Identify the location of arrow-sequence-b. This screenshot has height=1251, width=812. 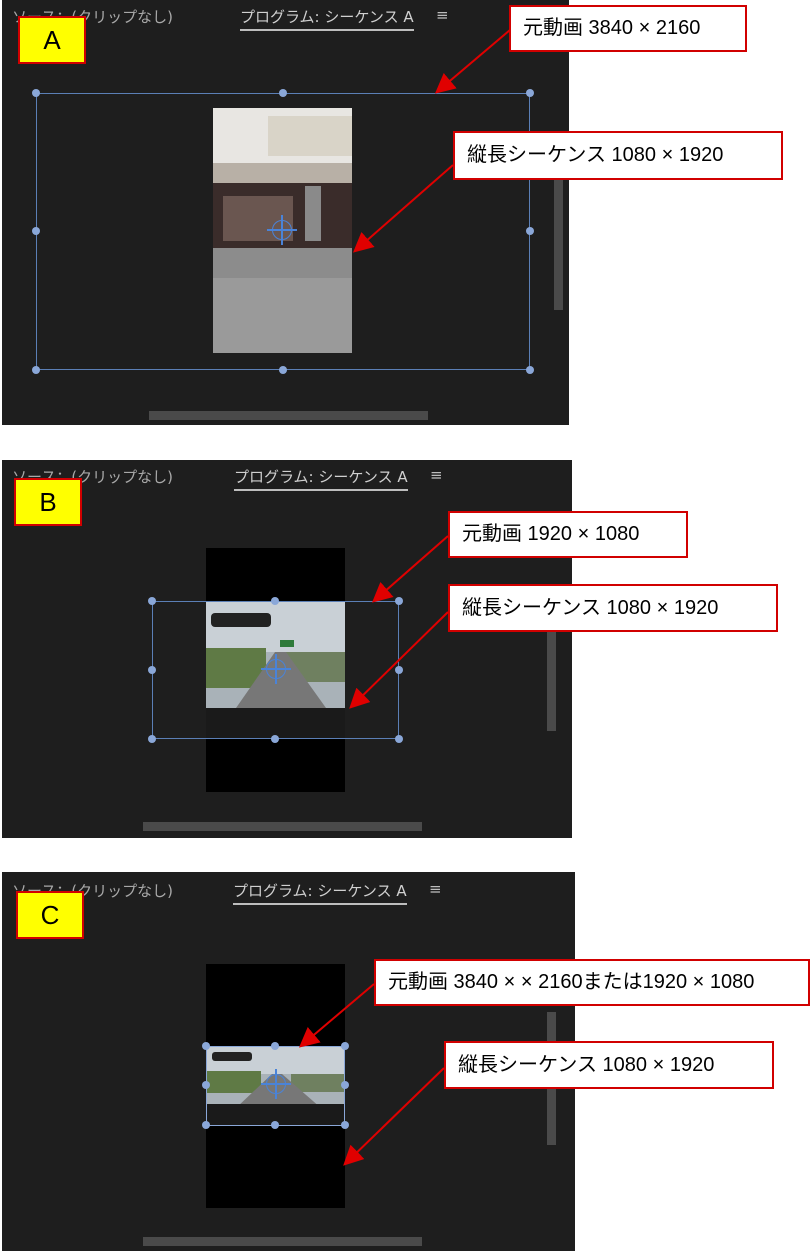
(399, 660).